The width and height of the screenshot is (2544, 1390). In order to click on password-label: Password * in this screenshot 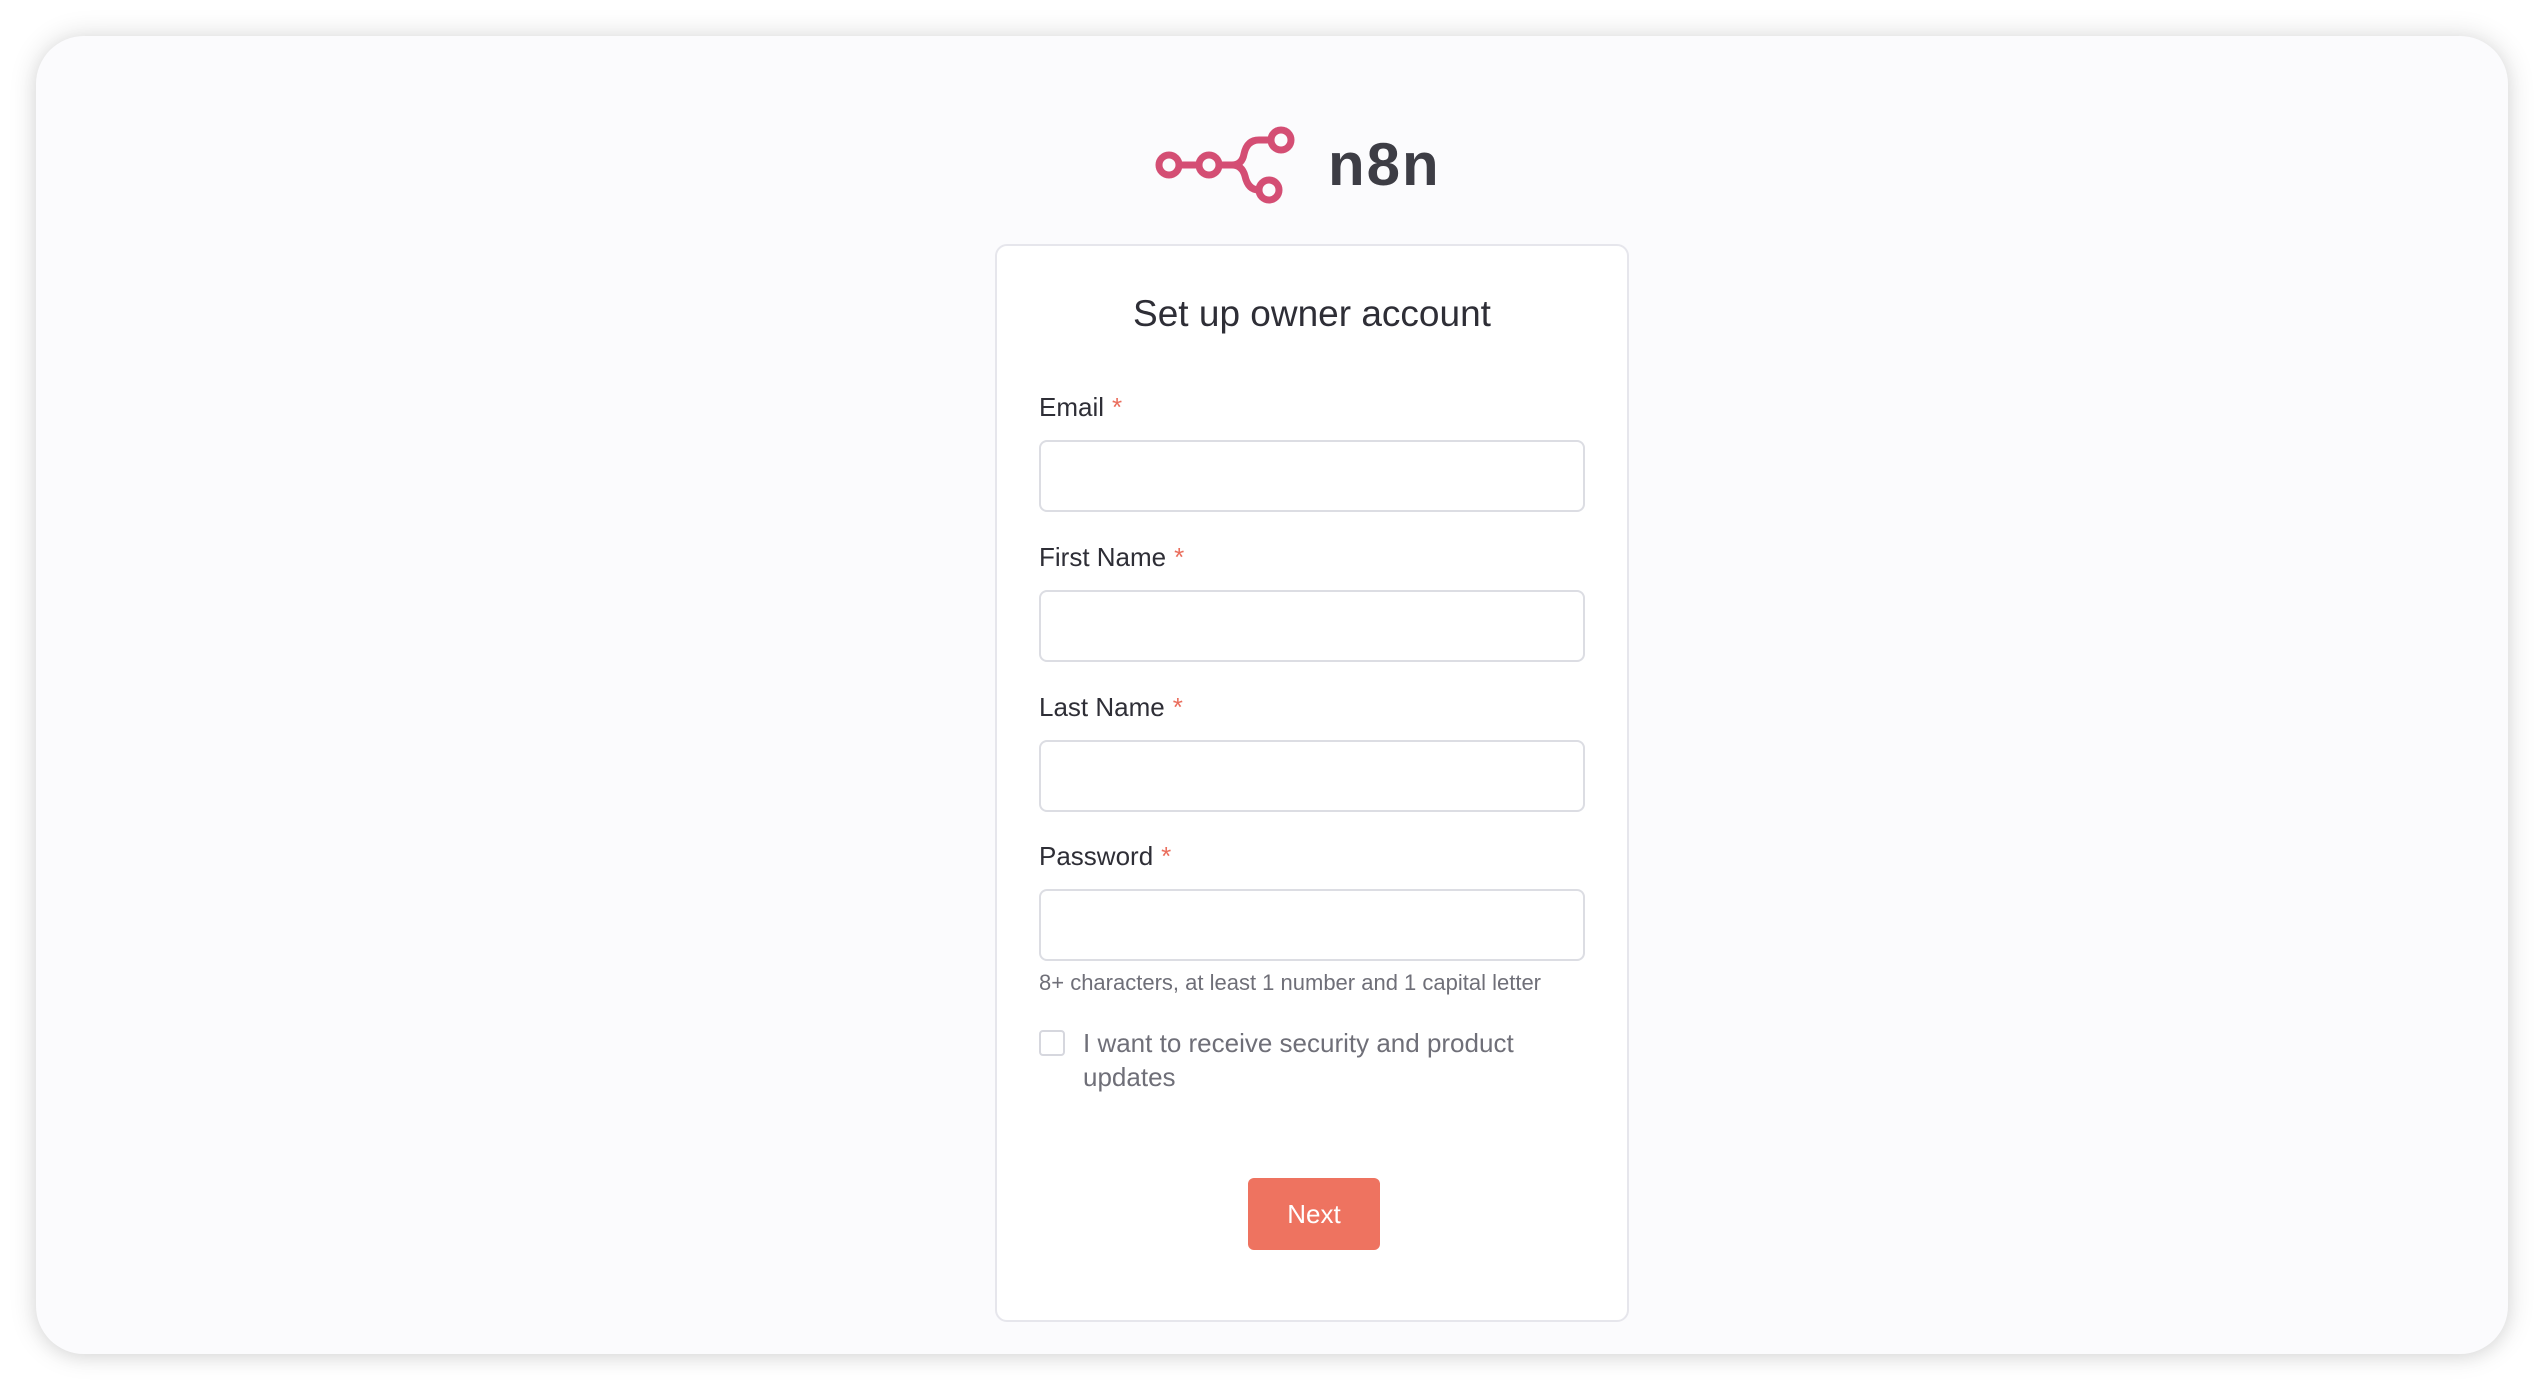, I will do `click(1105, 856)`.